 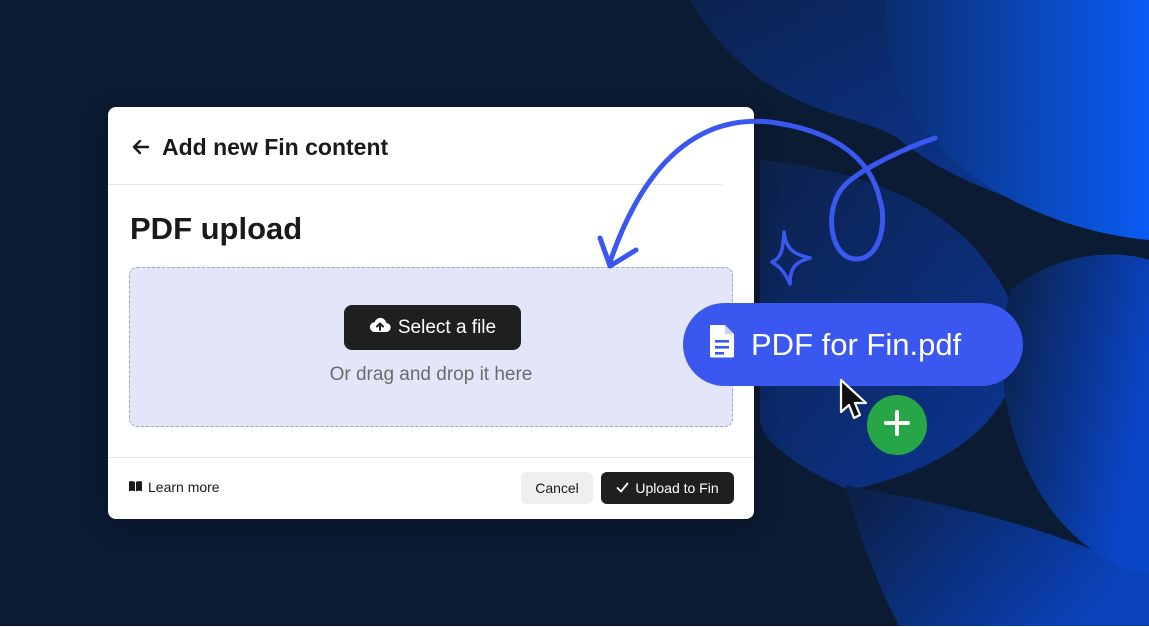 What do you see at coordinates (622, 488) in the screenshot?
I see `check-icon` at bounding box center [622, 488].